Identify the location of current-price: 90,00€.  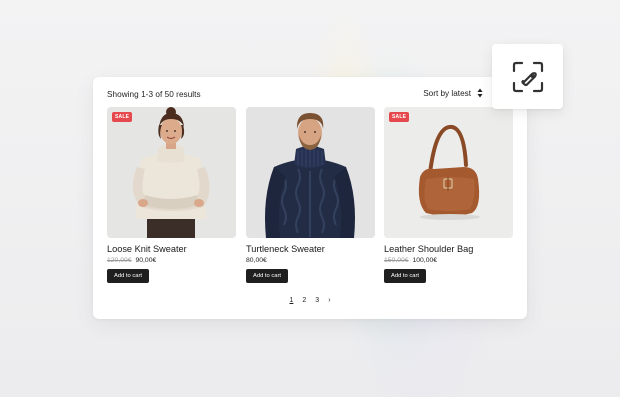
(146, 260).